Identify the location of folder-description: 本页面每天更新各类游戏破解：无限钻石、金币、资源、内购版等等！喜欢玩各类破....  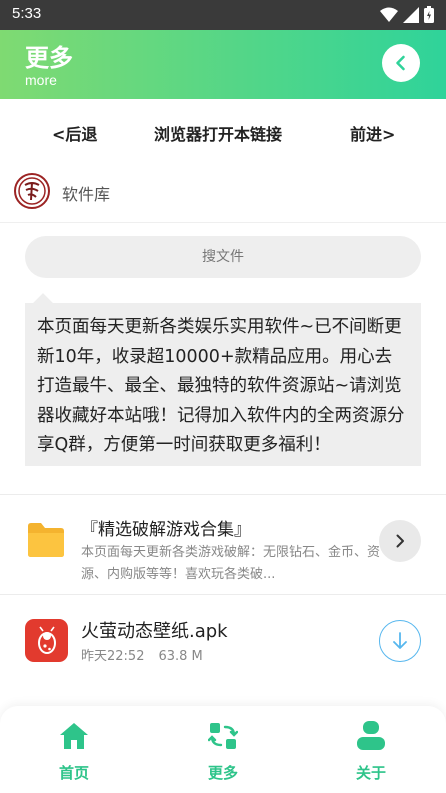
(231, 563).